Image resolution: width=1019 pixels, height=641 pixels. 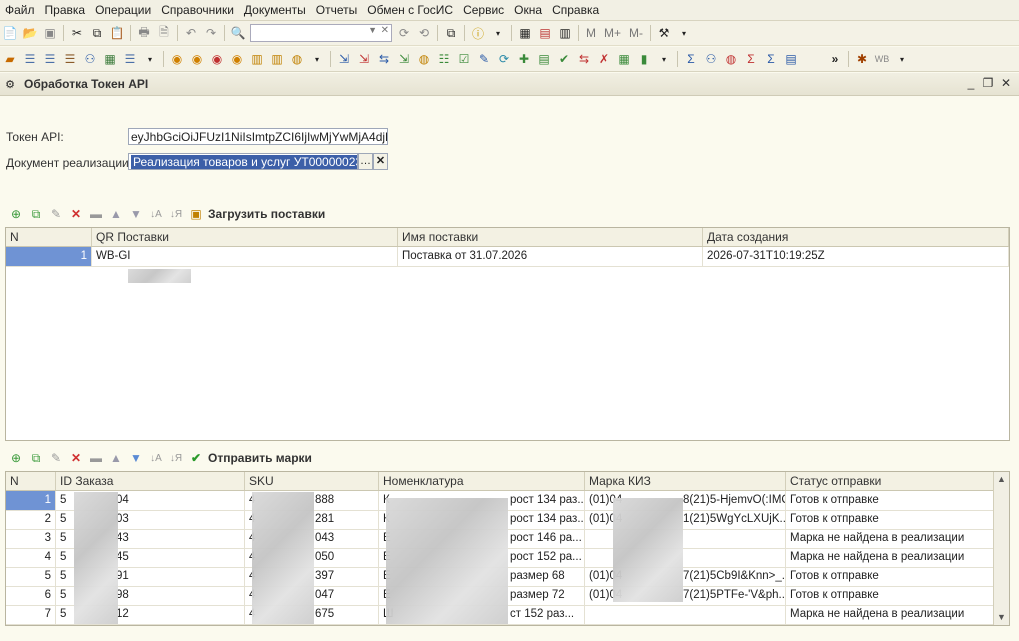 I want to click on menu-edit: Правка, so click(x=65, y=10).